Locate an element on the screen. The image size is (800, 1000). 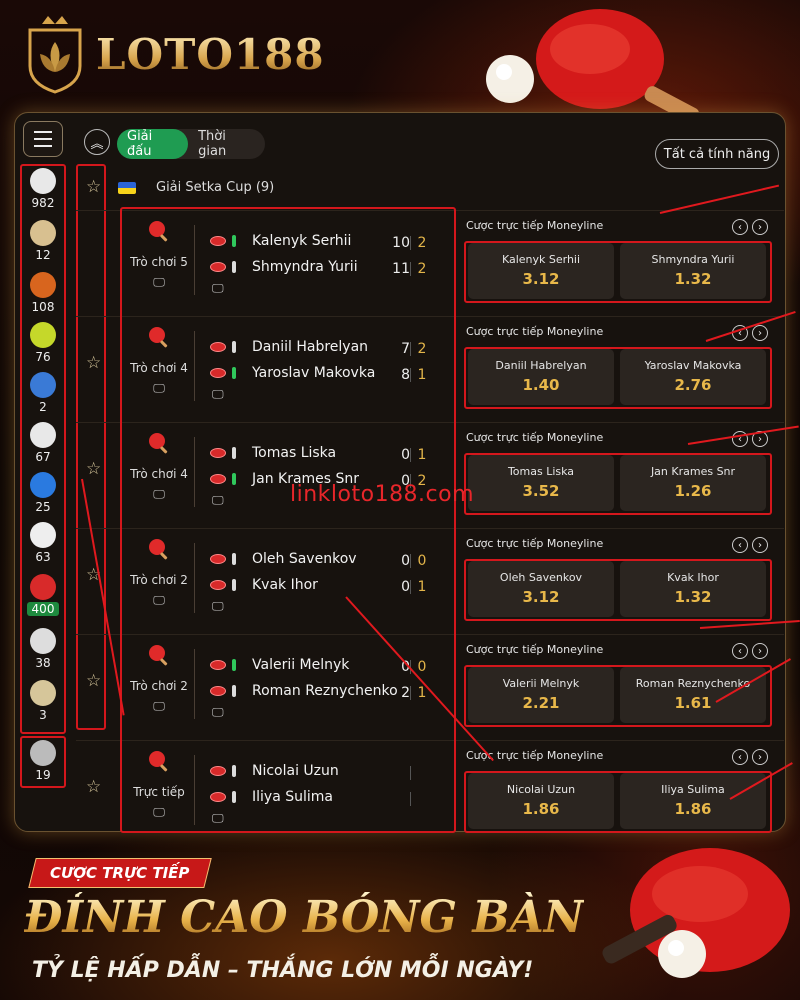
billiards-icon is located at coordinates (43, 693).